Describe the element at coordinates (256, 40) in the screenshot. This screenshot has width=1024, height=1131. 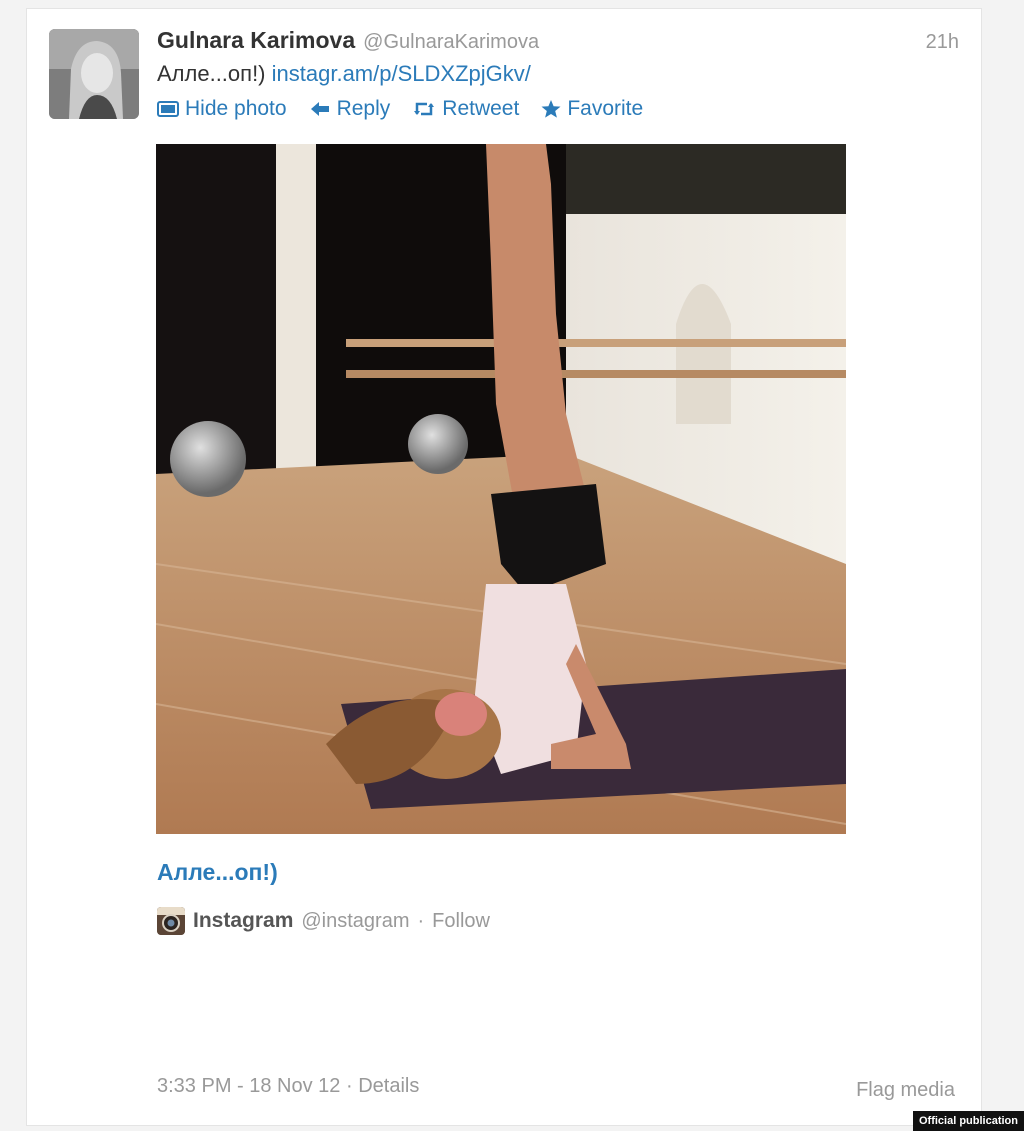
I see `author-name: Gulnara Karimova` at that location.